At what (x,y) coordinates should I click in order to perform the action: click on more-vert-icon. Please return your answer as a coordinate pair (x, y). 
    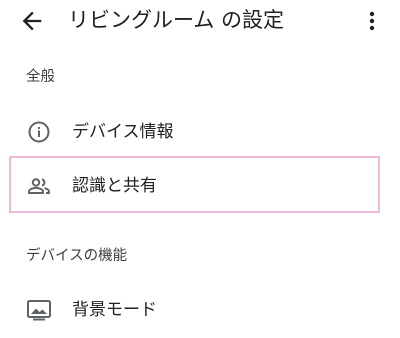
    Looking at the image, I should click on (372, 21).